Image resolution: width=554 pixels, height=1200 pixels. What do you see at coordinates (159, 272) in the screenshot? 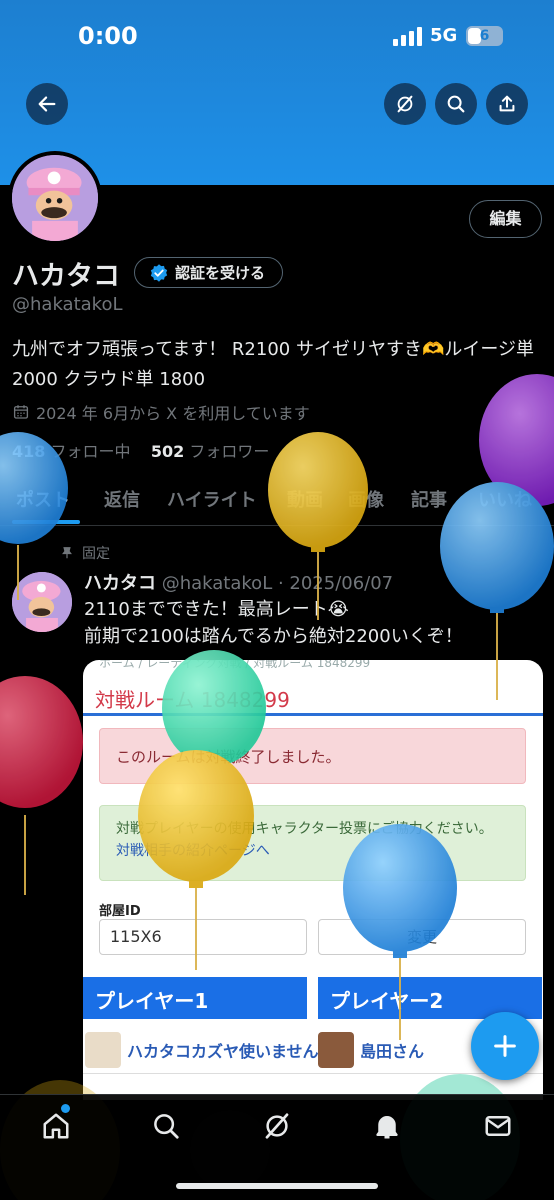
I see `verified-badge-icon` at bounding box center [159, 272].